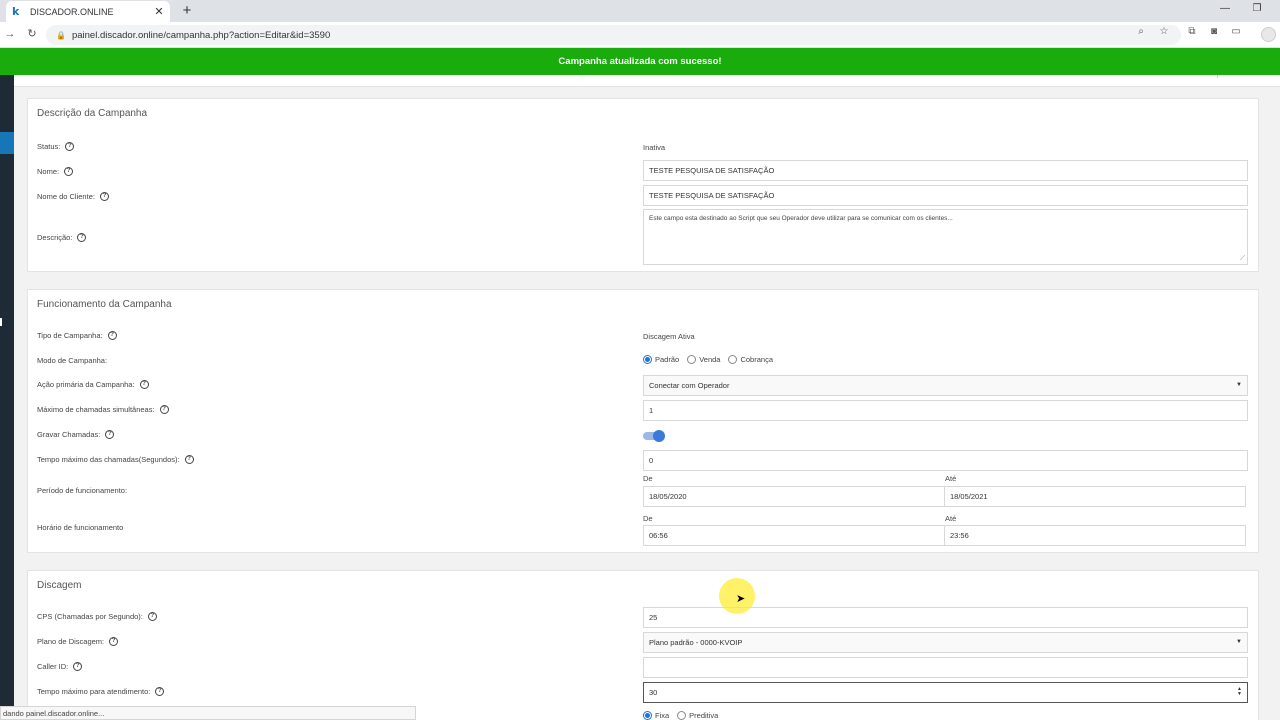 The height and width of the screenshot is (720, 1280). I want to click on periodo-de-label: De, so click(648, 478).